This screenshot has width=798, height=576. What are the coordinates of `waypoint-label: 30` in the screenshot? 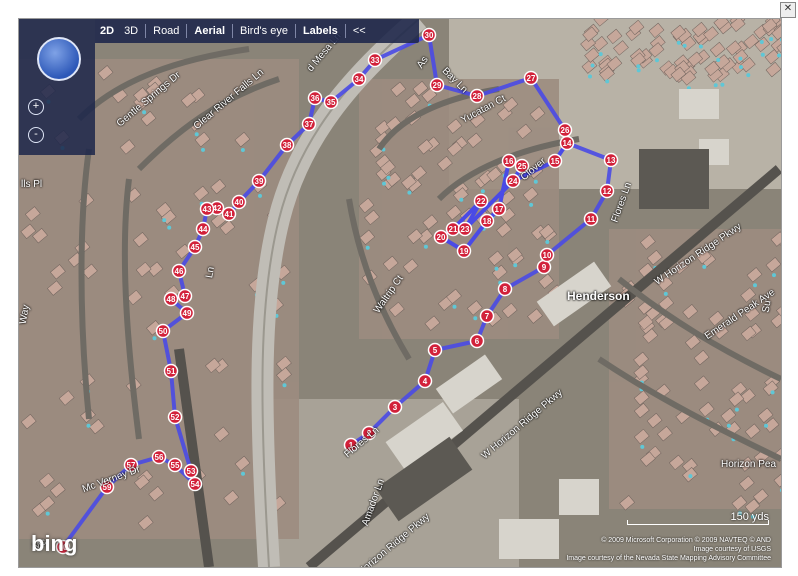 It's located at (429, 35).